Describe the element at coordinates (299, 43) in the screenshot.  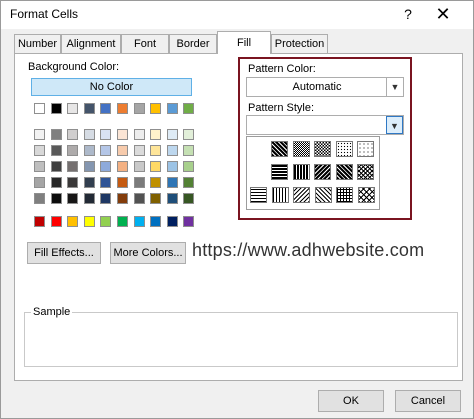
I see `tab-protection: Protection` at that location.